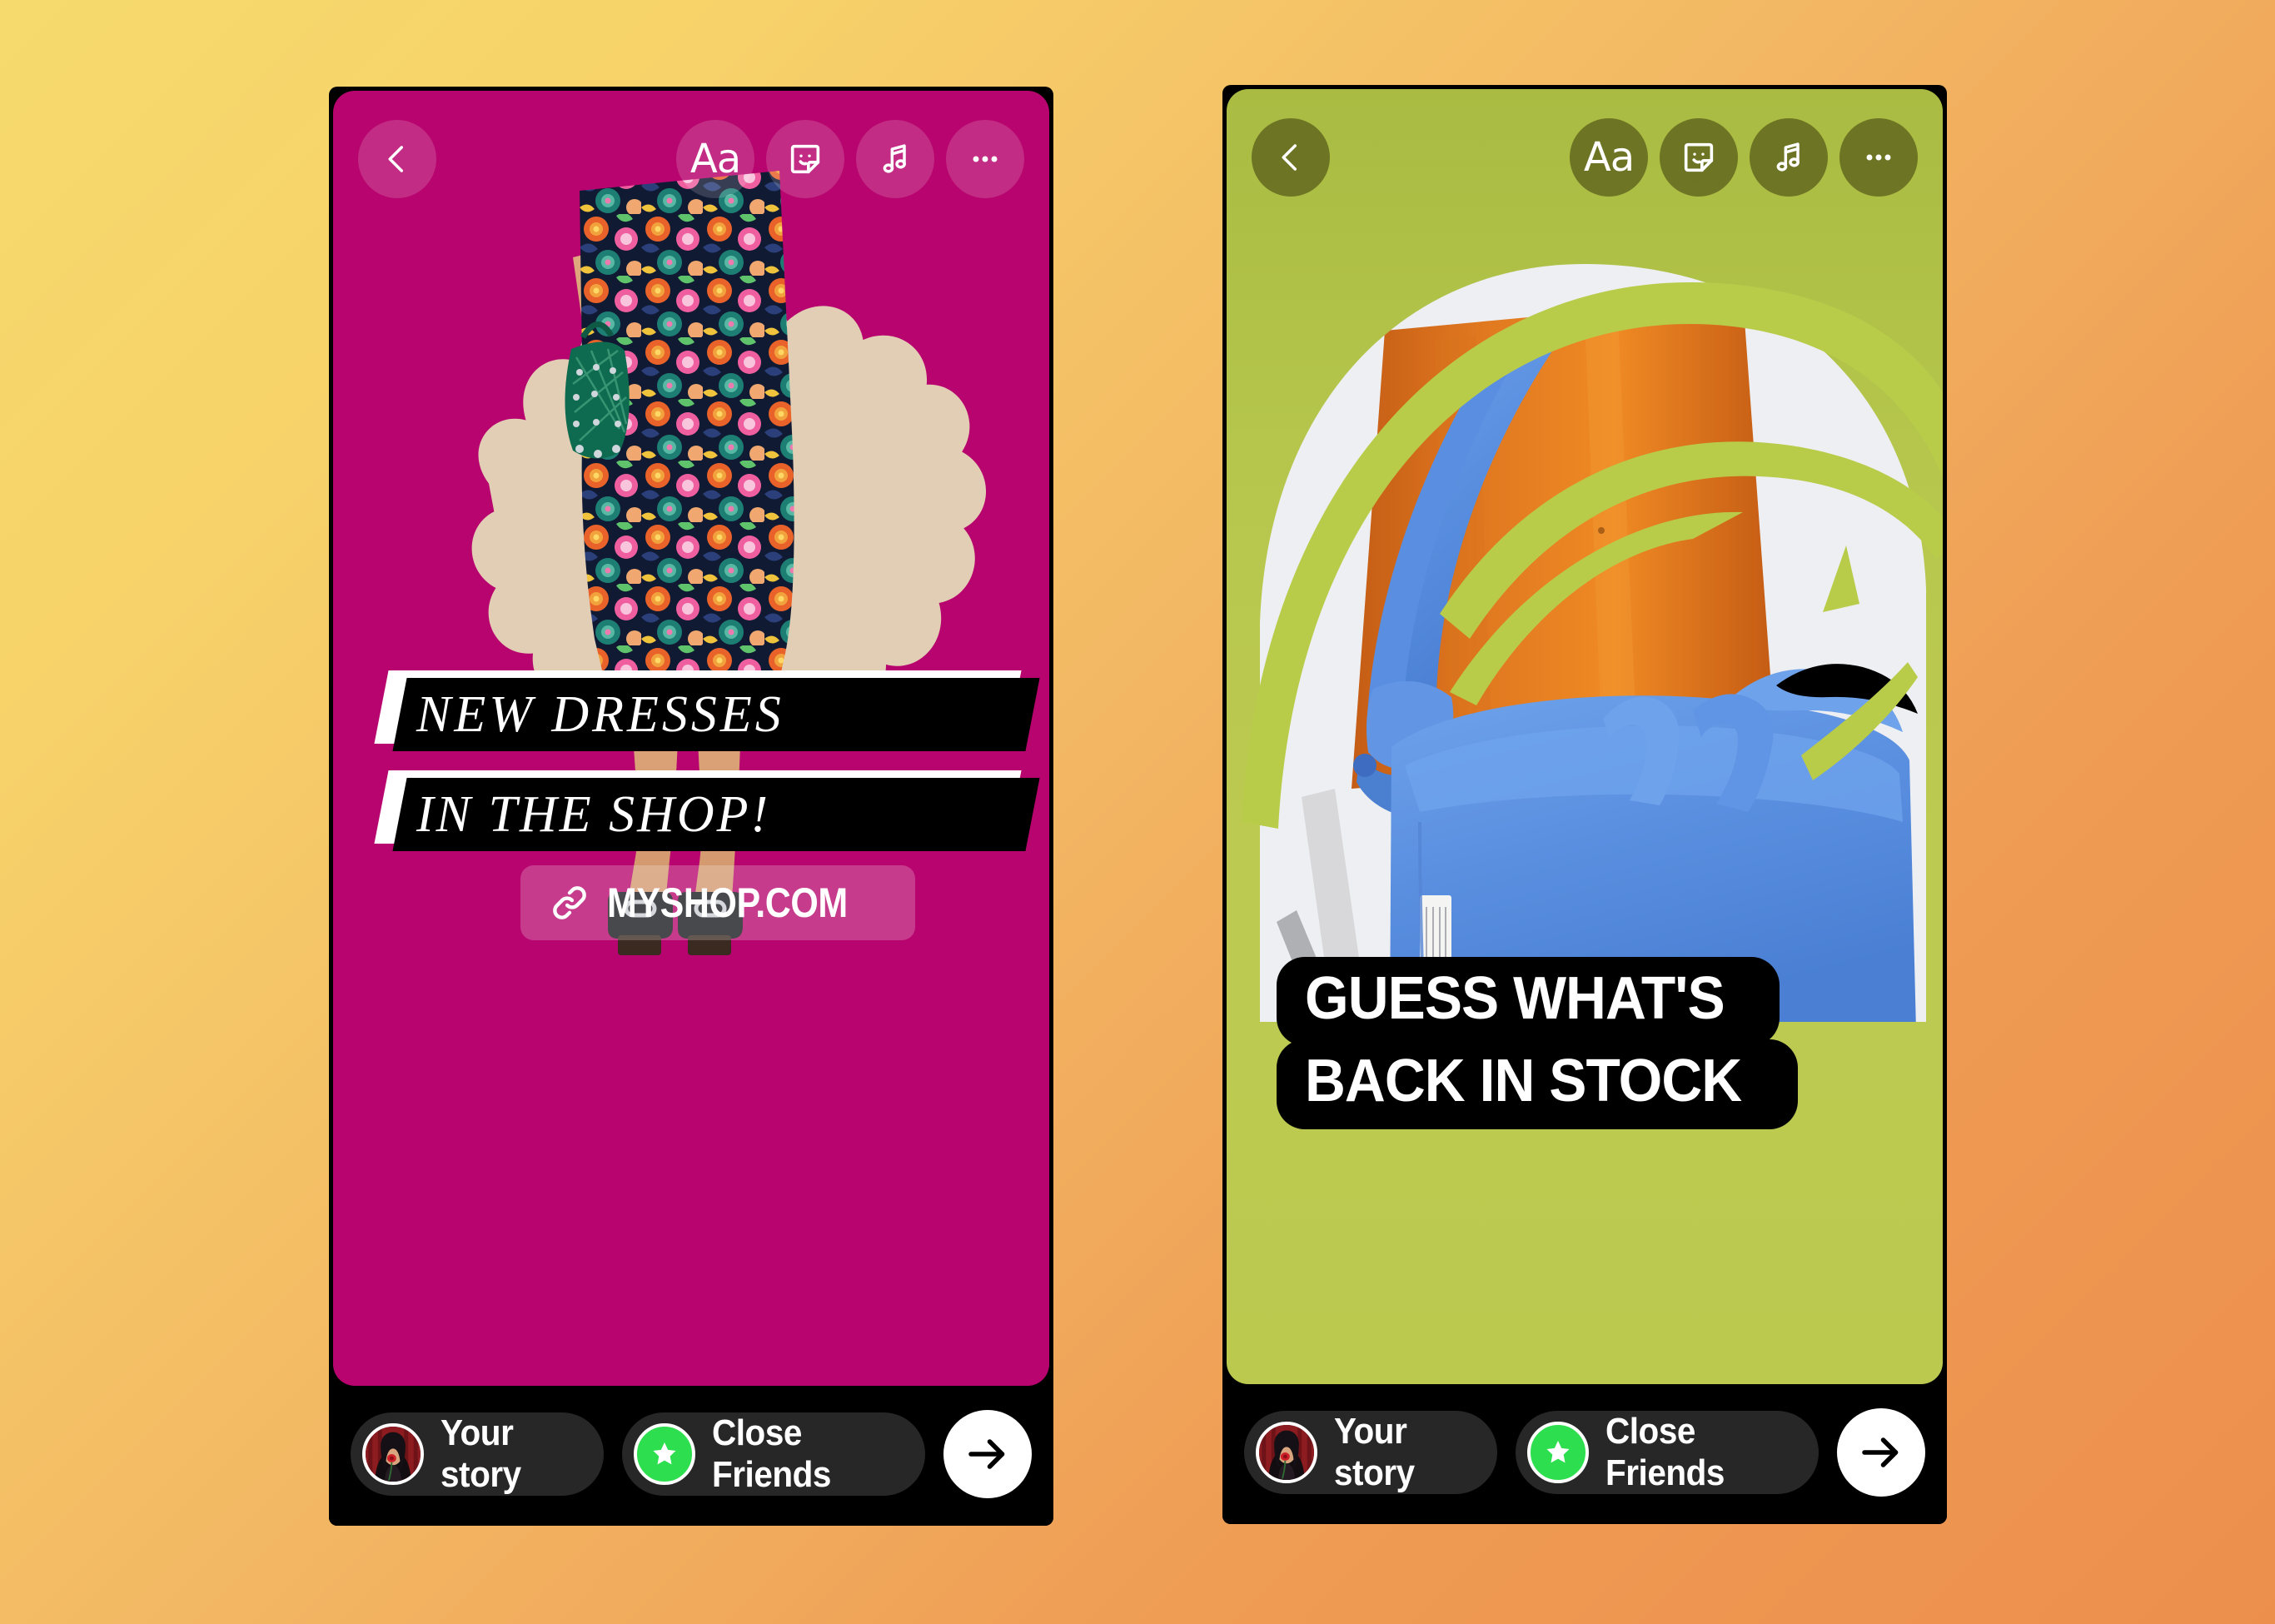 Image resolution: width=2275 pixels, height=1624 pixels. I want to click on link-sticker-label: MYSHOP.COM, so click(727, 902).